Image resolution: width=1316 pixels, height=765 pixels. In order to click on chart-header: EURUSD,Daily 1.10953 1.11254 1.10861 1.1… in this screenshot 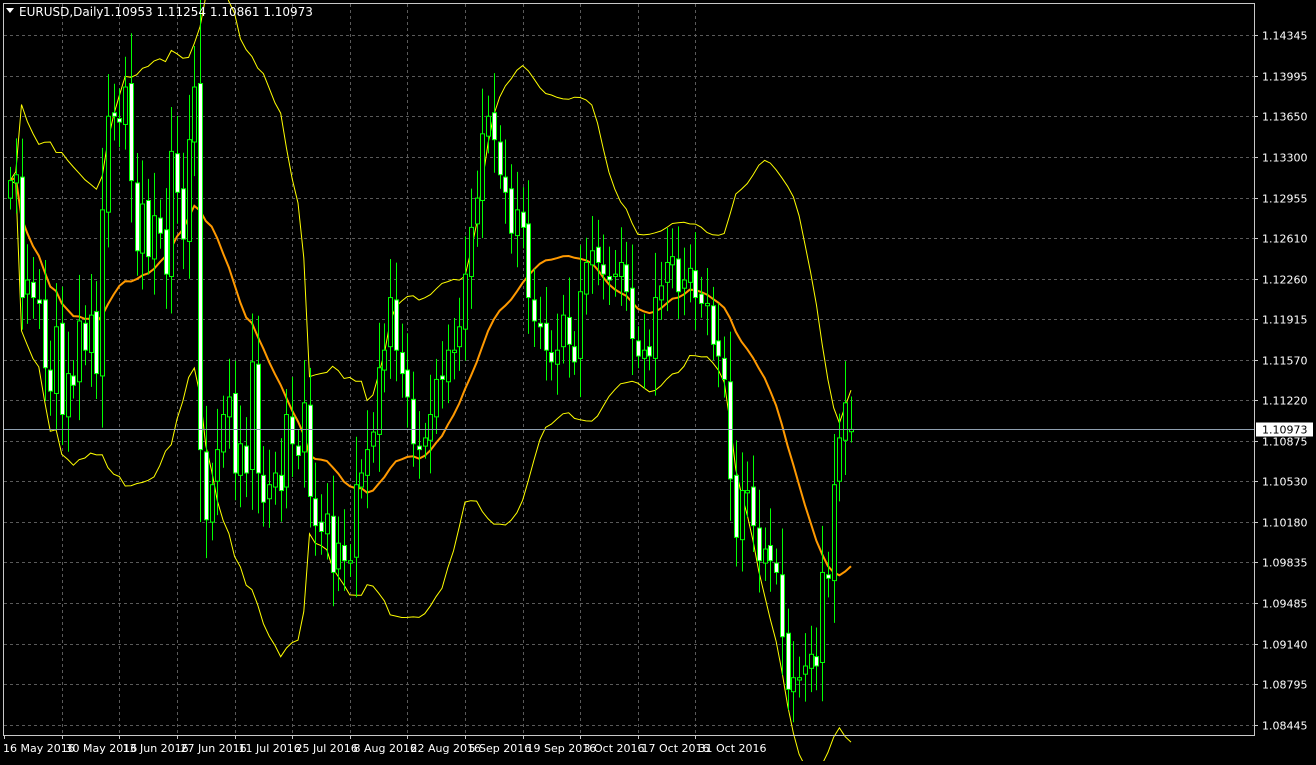, I will do `click(159, 12)`.